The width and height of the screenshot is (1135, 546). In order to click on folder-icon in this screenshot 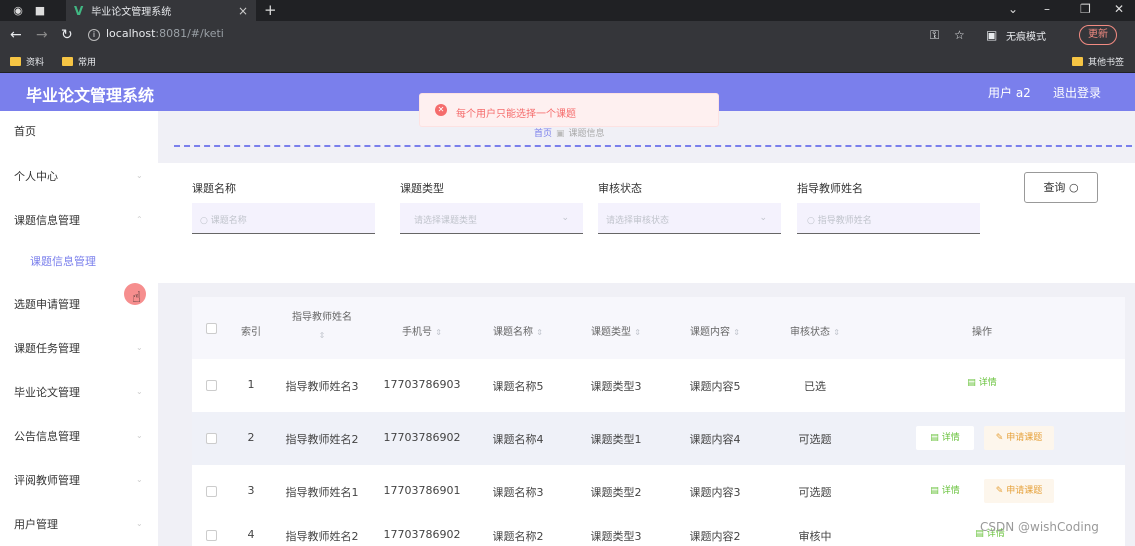, I will do `click(15, 61)`.